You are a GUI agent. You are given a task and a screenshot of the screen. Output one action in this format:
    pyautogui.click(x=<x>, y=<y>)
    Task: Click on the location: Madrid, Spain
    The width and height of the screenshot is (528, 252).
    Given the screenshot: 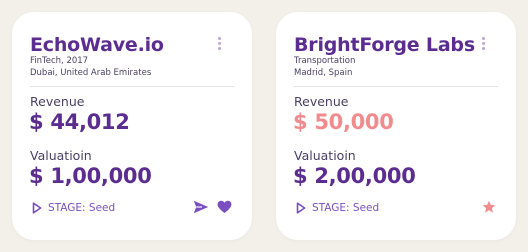 What is the action you would take?
    pyautogui.click(x=323, y=73)
    